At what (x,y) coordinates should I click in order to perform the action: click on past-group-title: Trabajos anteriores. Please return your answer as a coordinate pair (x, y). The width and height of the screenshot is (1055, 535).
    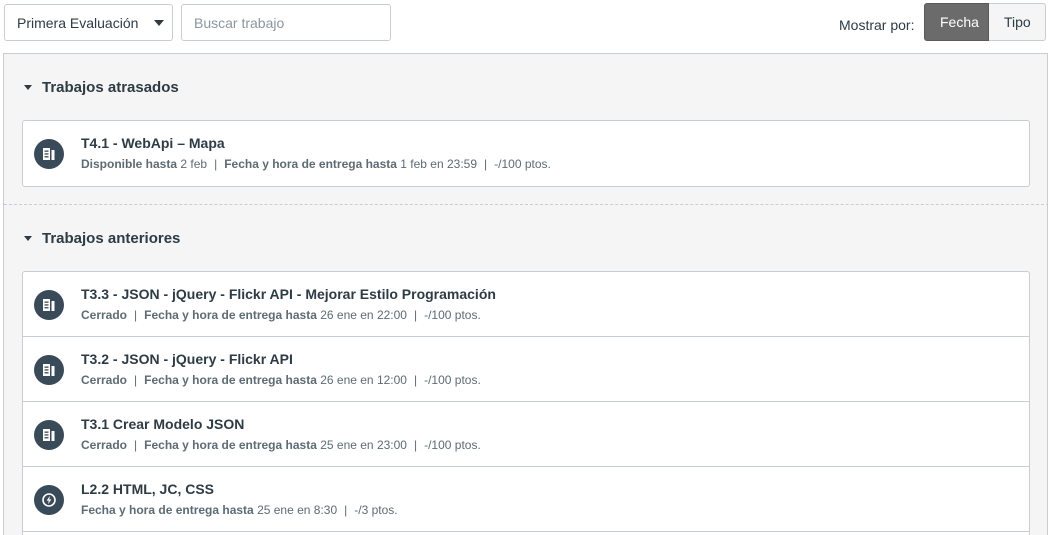
    Looking at the image, I should click on (111, 238).